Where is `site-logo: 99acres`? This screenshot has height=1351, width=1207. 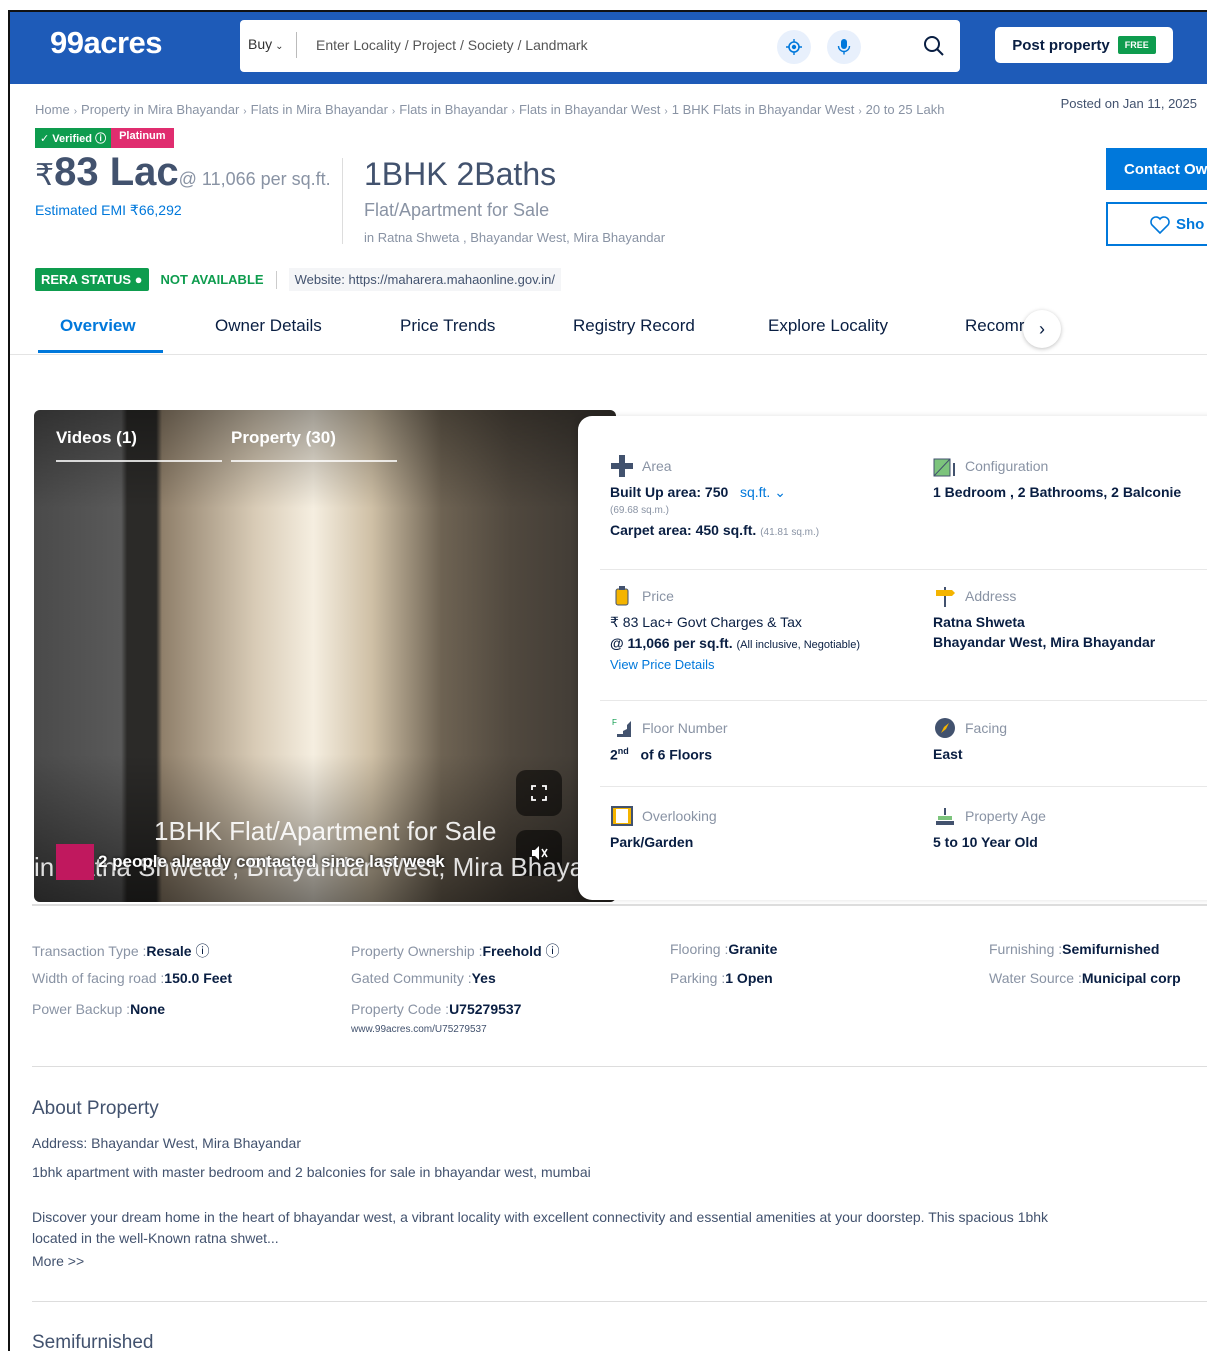 site-logo: 99acres is located at coordinates (106, 43).